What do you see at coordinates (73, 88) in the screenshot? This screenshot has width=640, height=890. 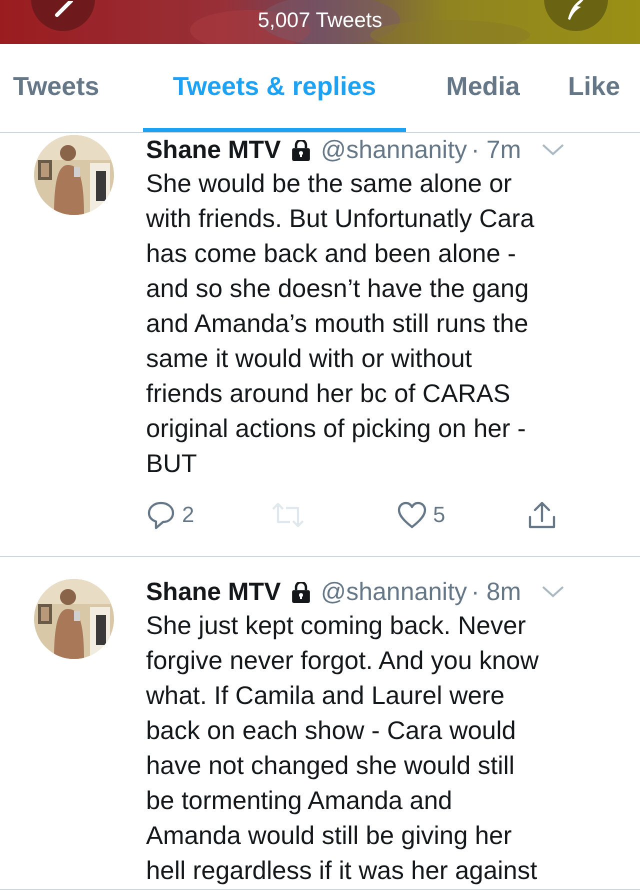 I see `profile-tab: Tweets` at bounding box center [73, 88].